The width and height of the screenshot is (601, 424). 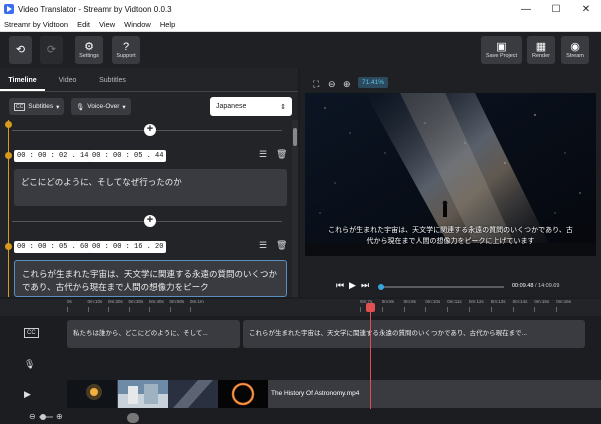 I want to click on transport-bar: ⏮ ▶ ⏭ 00:09.48 / 14:09.69, so click(x=450, y=287).